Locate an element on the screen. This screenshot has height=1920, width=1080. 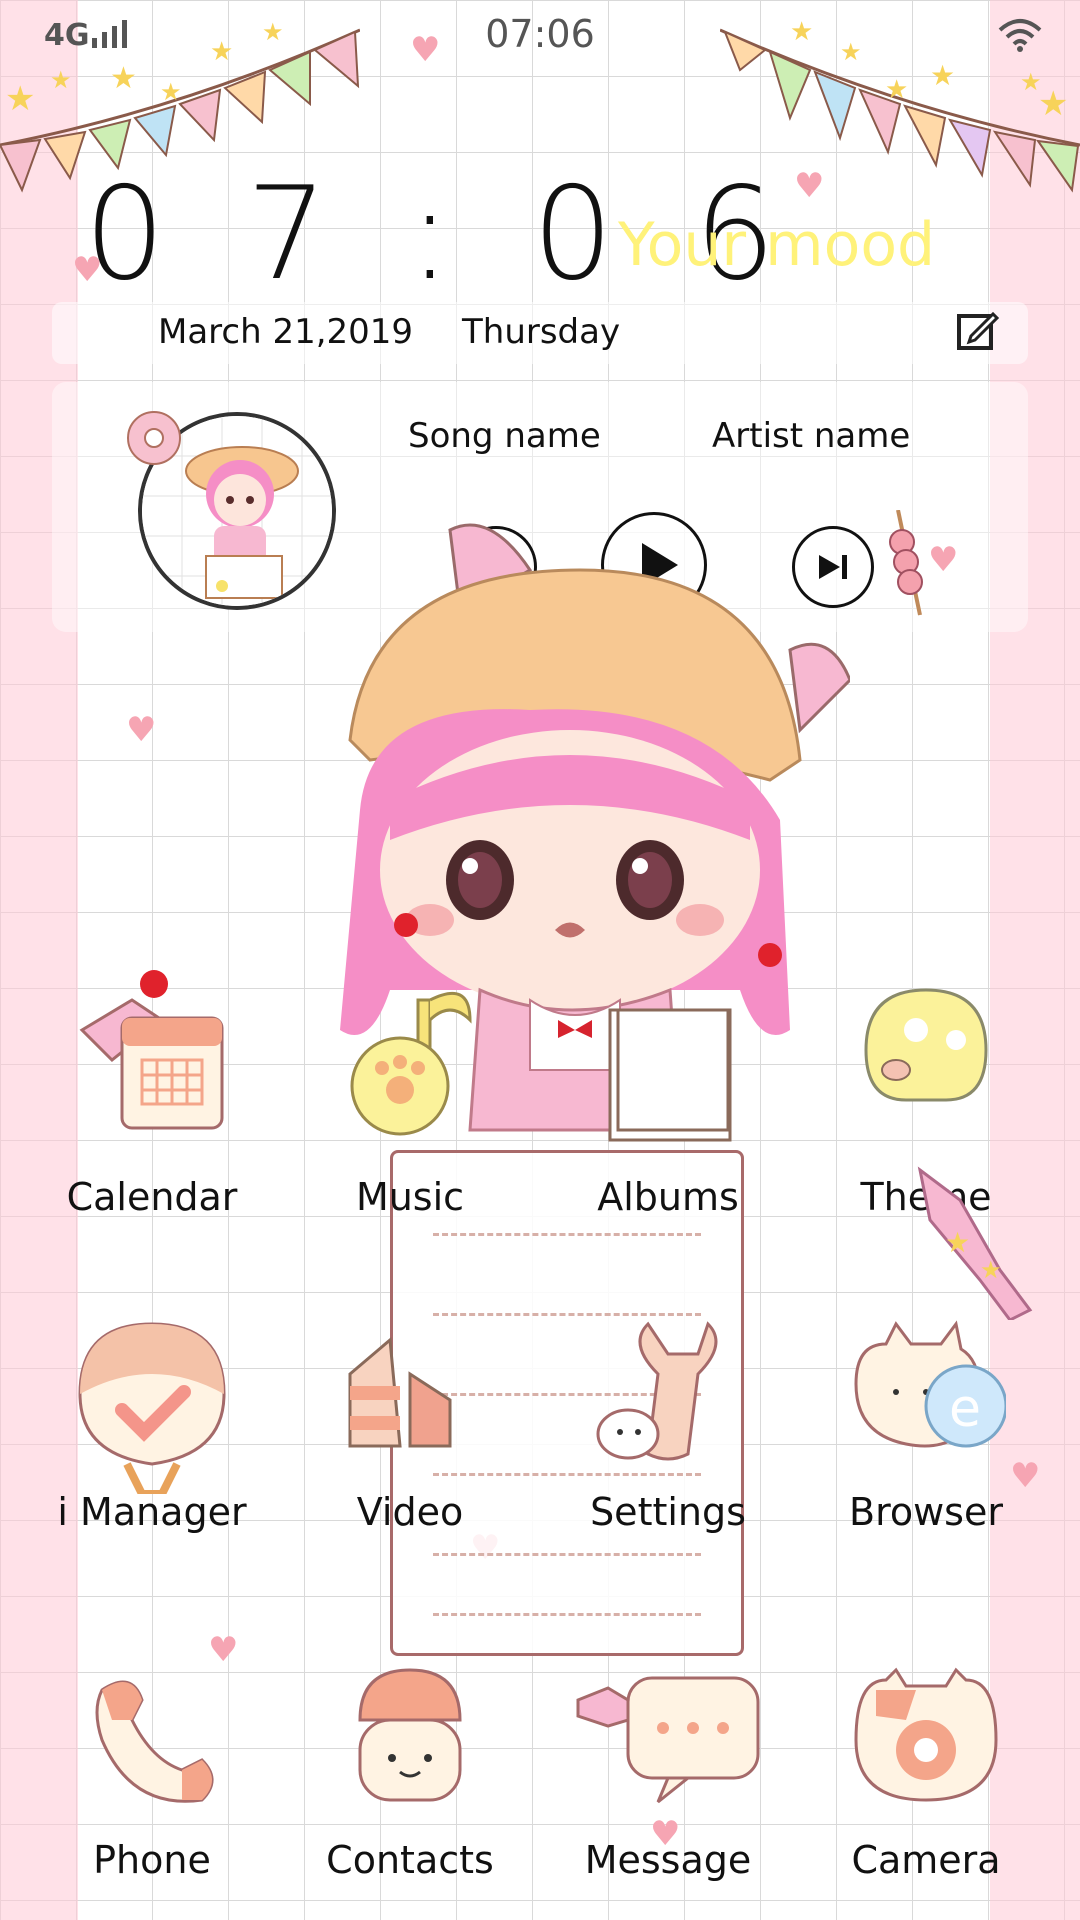
app-camera: Camera is located at coordinates (926, 1775).